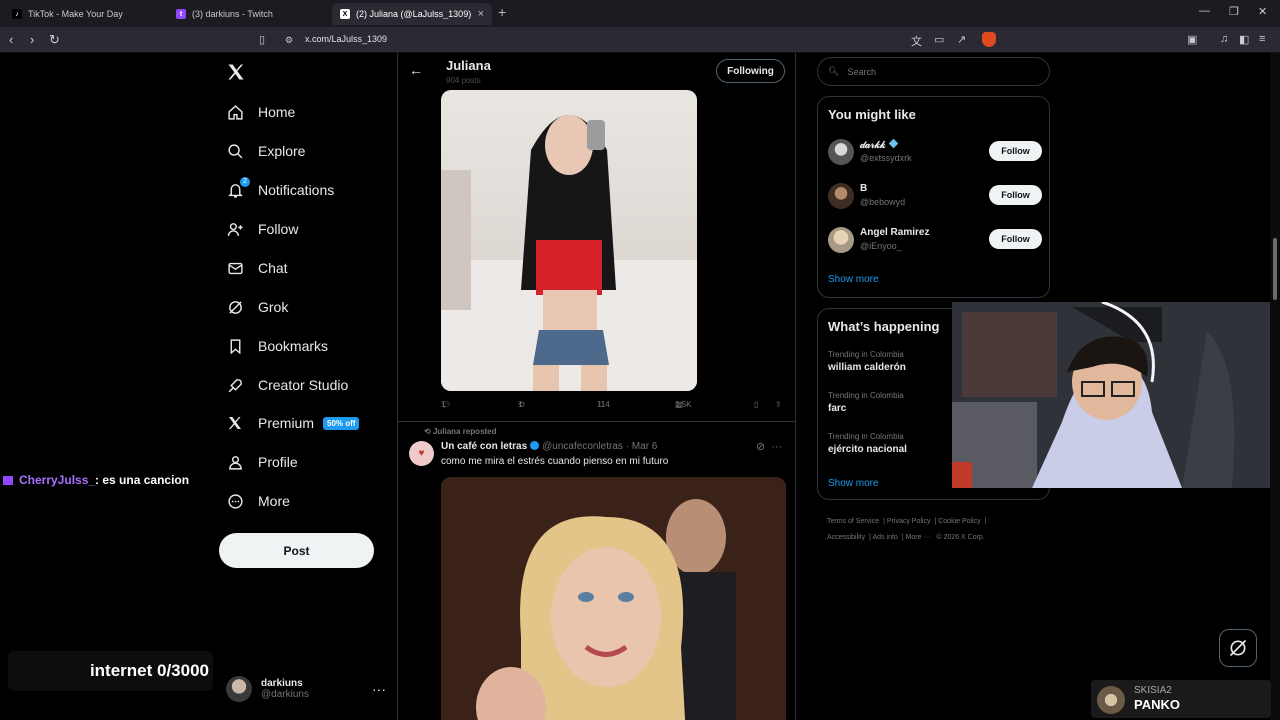 This screenshot has width=1280, height=720. What do you see at coordinates (756, 404) in the screenshot?
I see `bookmark-tweet-icon: ▯` at bounding box center [756, 404].